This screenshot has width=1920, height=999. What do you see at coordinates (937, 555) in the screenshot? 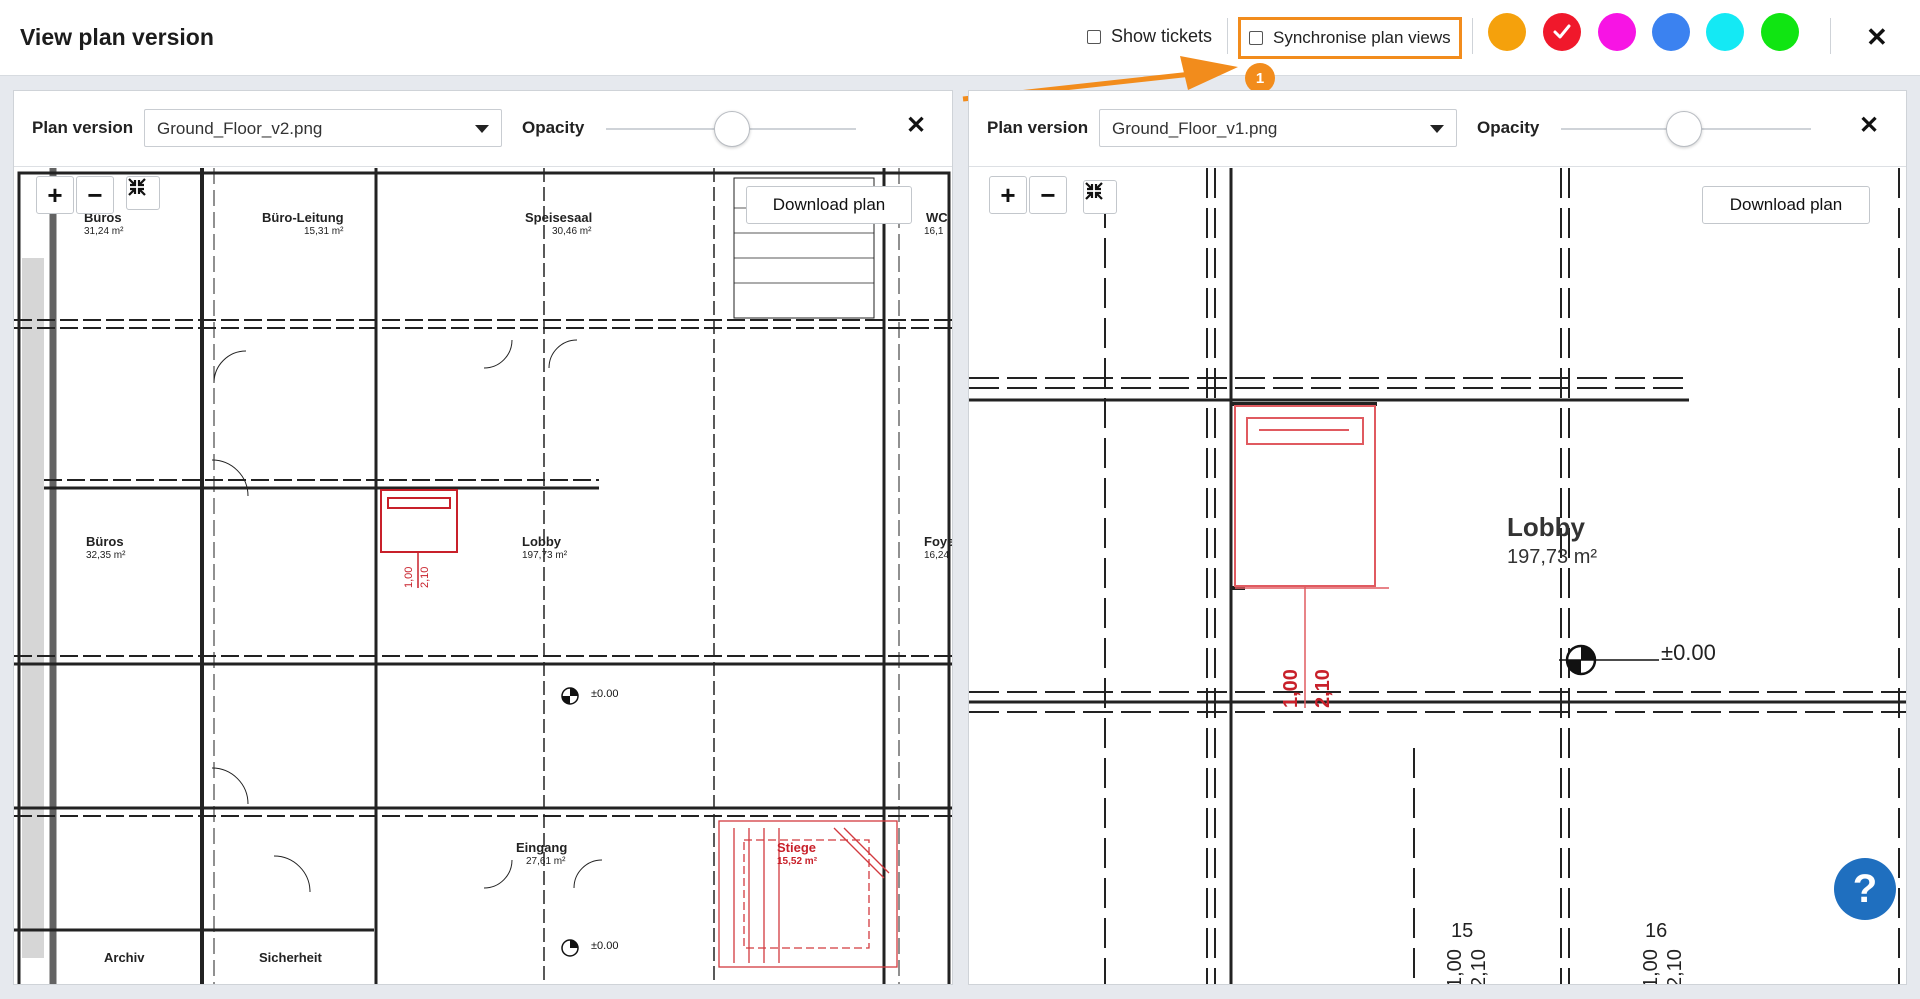
I see `room-area: 16,24` at bounding box center [937, 555].